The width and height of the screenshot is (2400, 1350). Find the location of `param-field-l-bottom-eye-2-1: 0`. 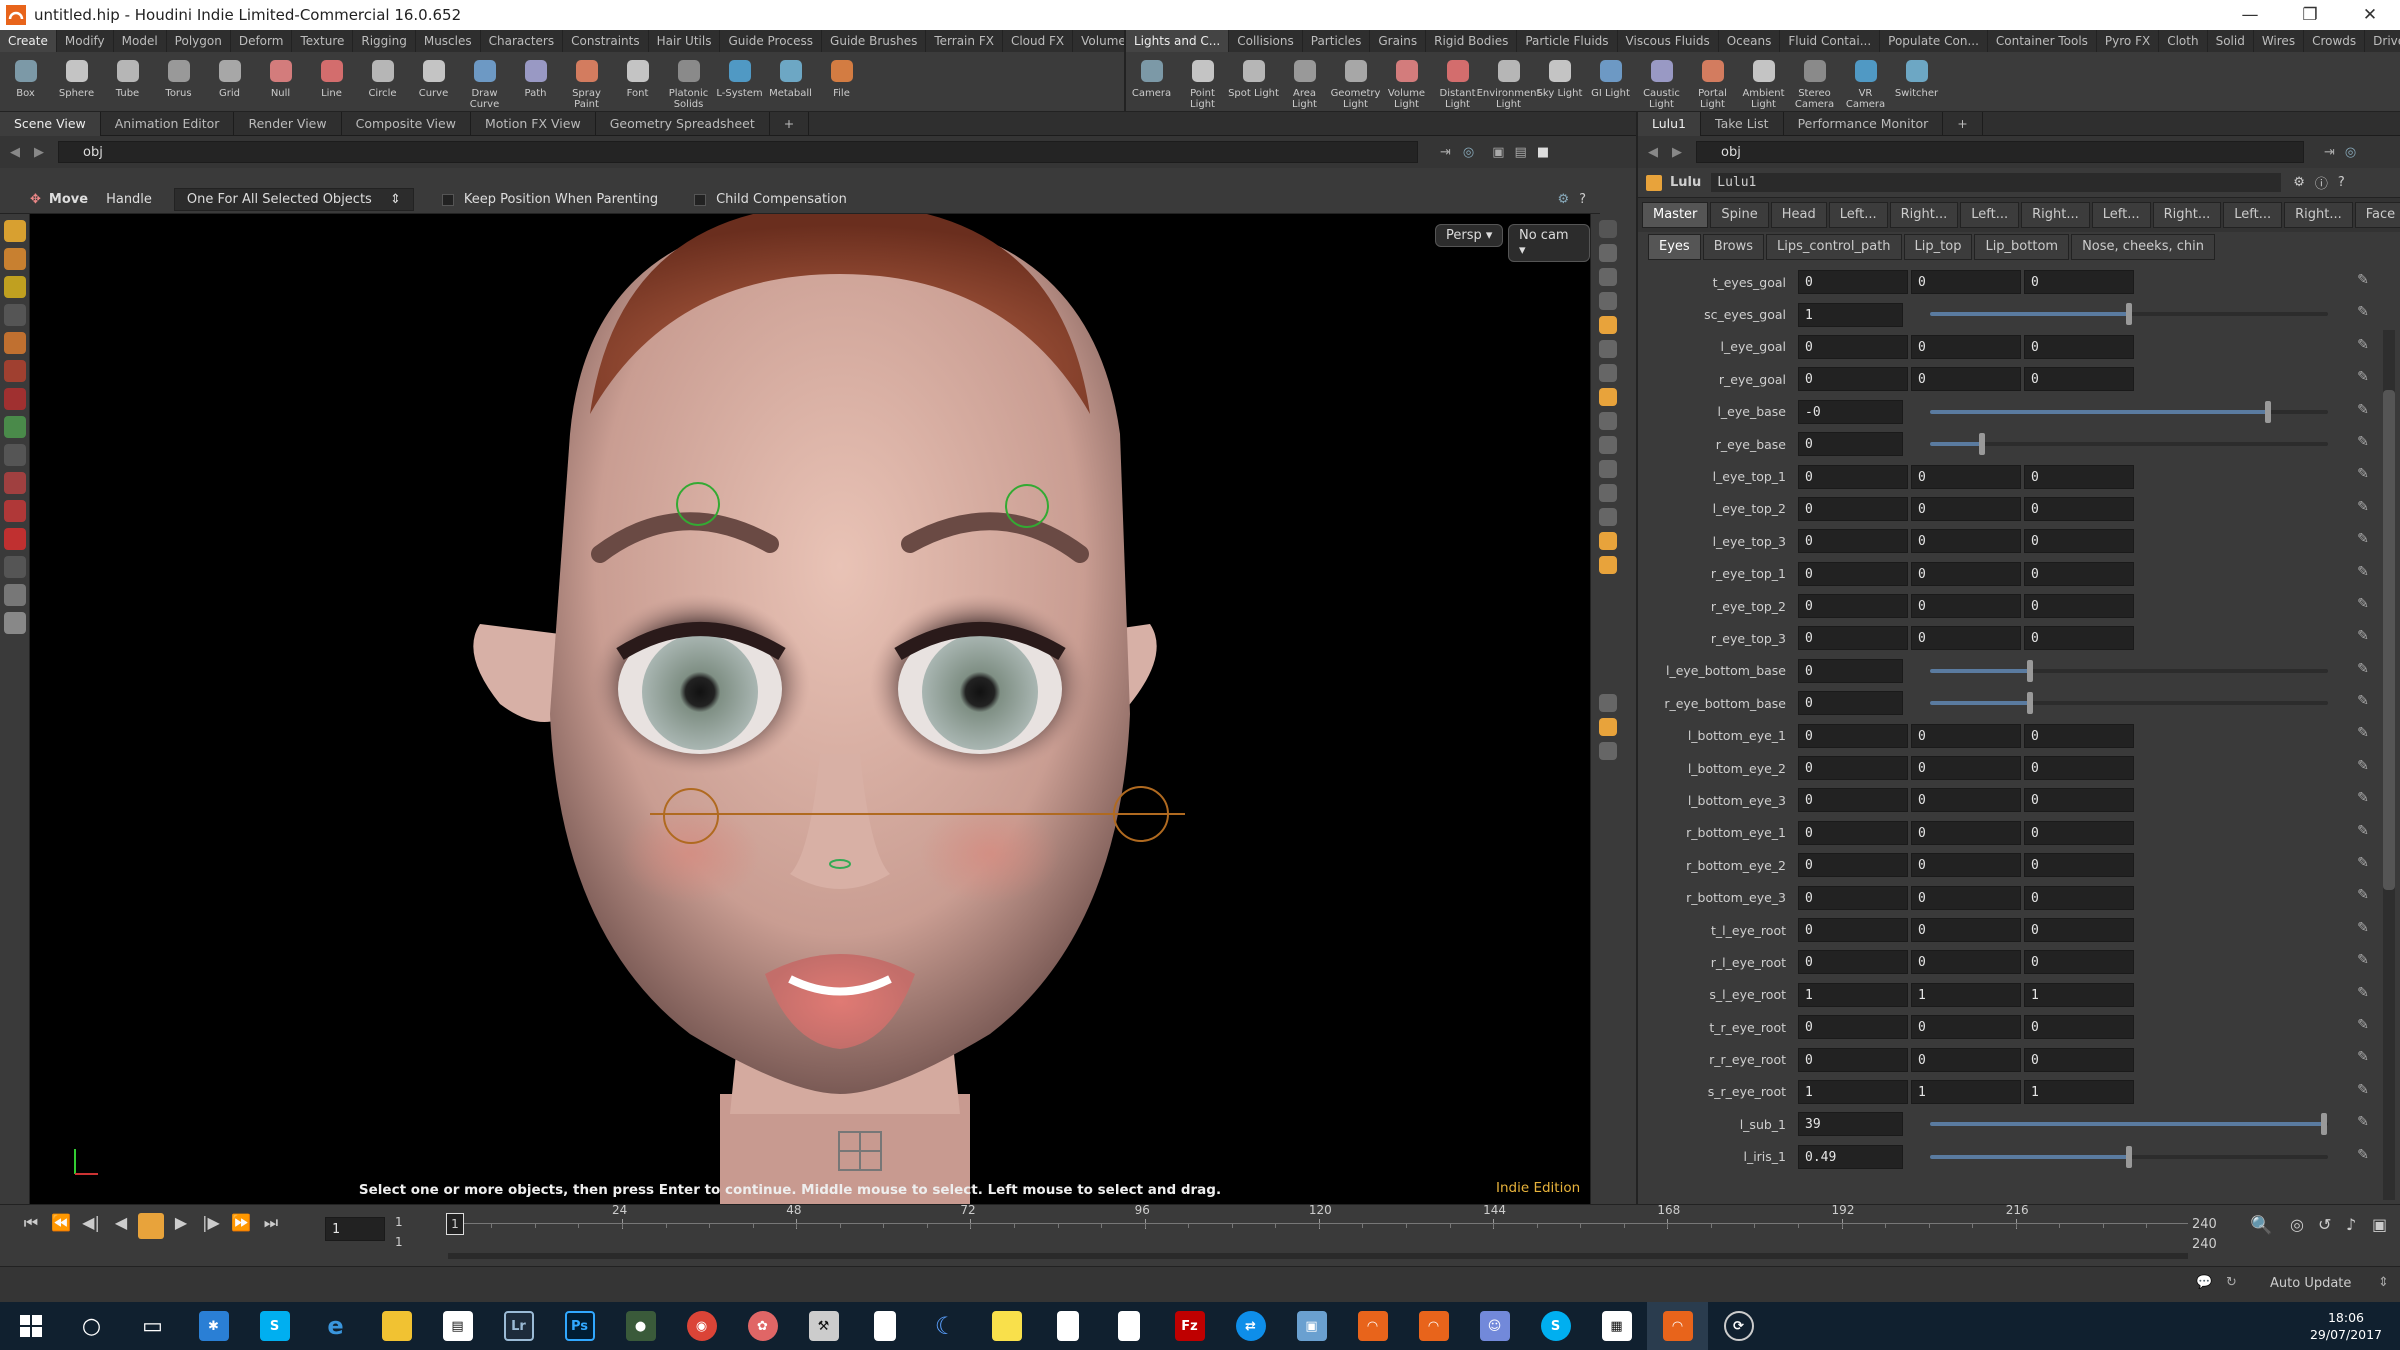

param-field-l-bottom-eye-2-1: 0 is located at coordinates (1966, 768).